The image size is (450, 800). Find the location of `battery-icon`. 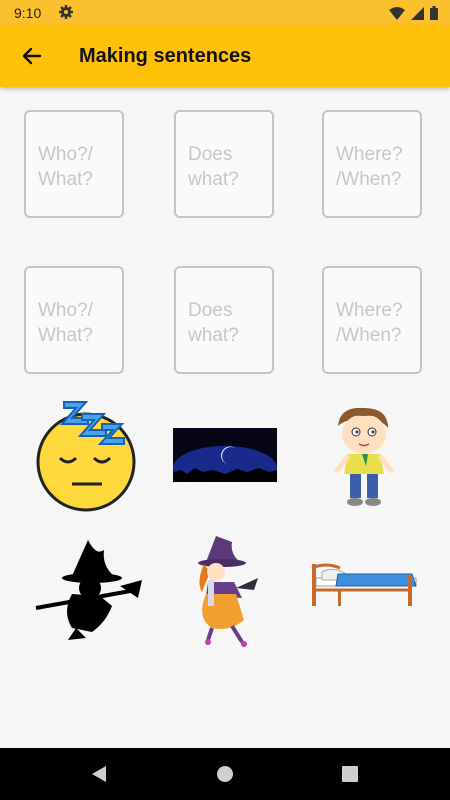

battery-icon is located at coordinates (434, 13).